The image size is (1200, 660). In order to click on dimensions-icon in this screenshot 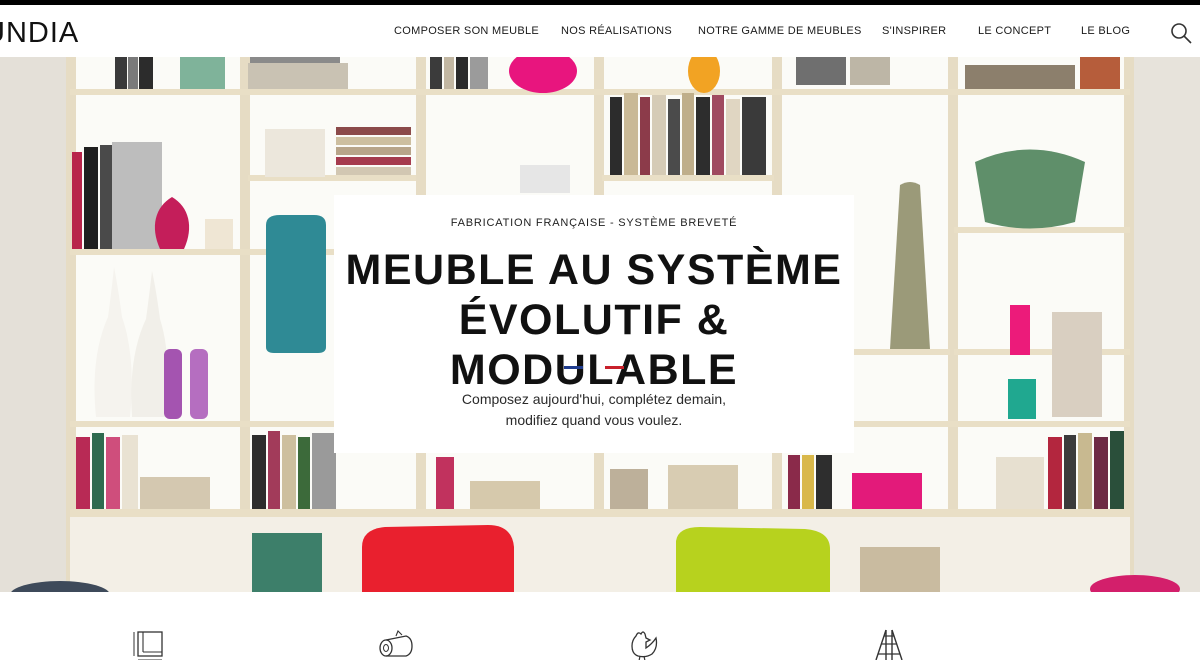, I will do `click(149, 644)`.